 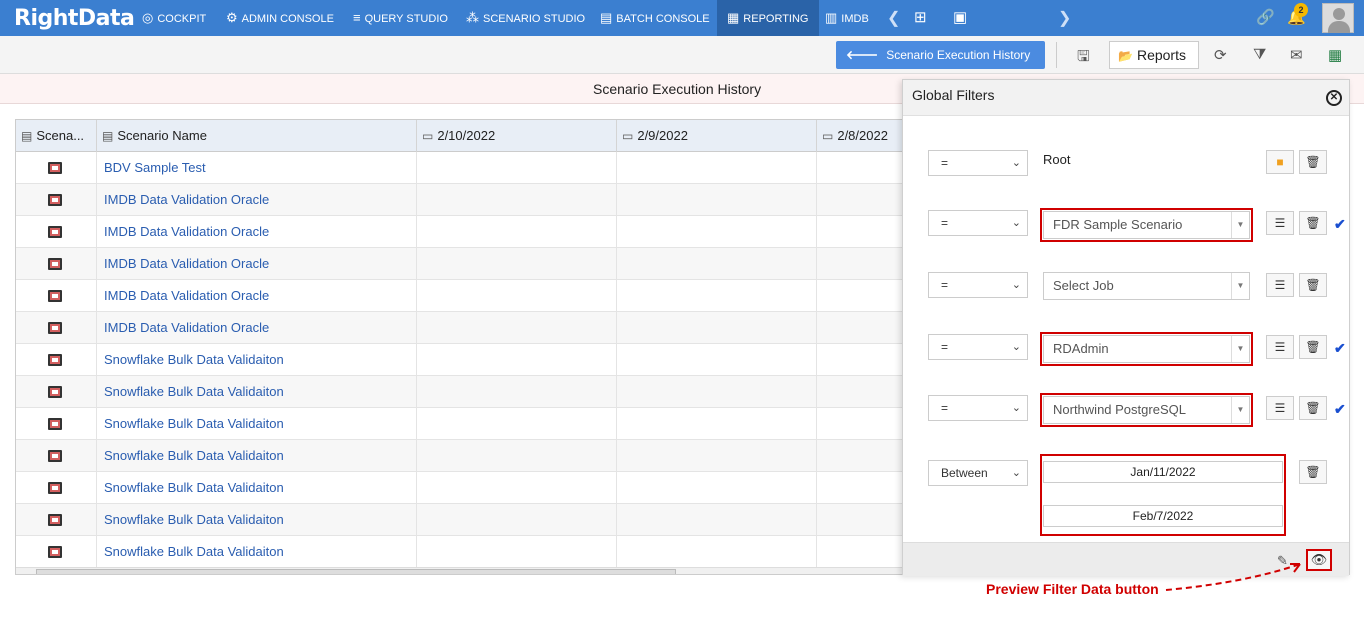 I want to click on refresh-icon: ⟳, so click(x=1220, y=55).